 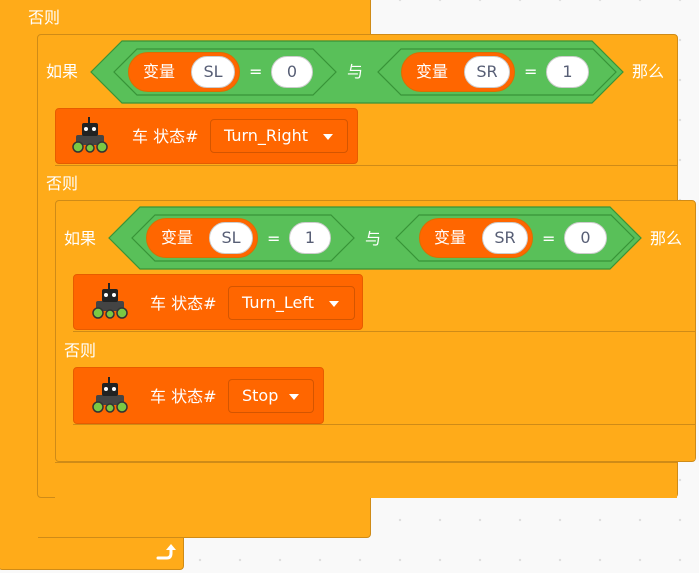 What do you see at coordinates (648, 71) in the screenshot?
I see `then-label-1: 那么` at bounding box center [648, 71].